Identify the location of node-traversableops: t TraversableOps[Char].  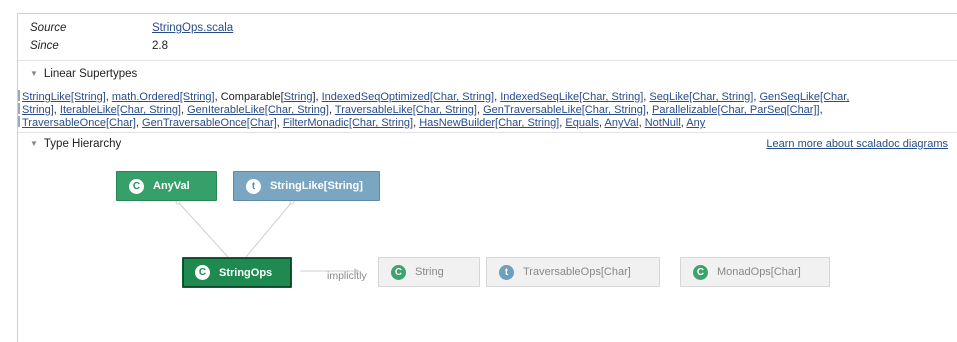
(573, 272).